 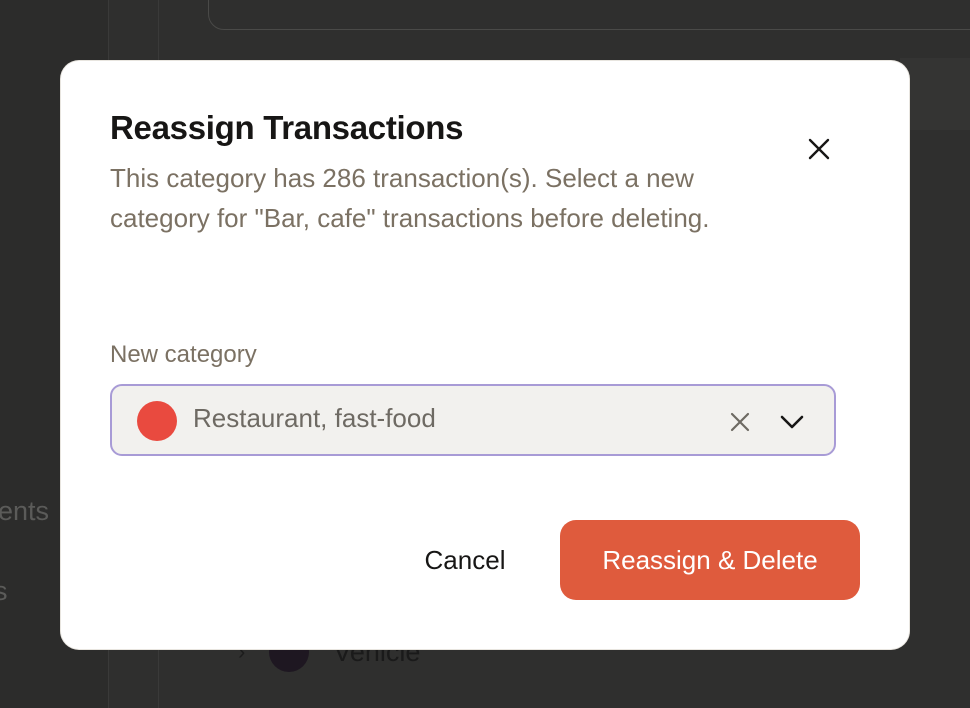 I want to click on cancel-button: Cancel, so click(x=465, y=560).